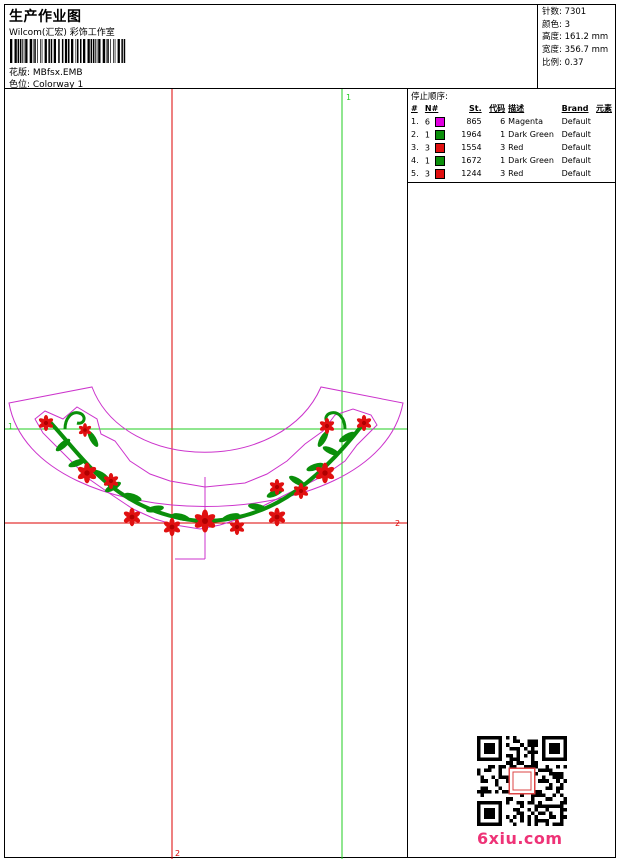 The image size is (620, 860). I want to click on col-needle: N#, so click(431, 108).